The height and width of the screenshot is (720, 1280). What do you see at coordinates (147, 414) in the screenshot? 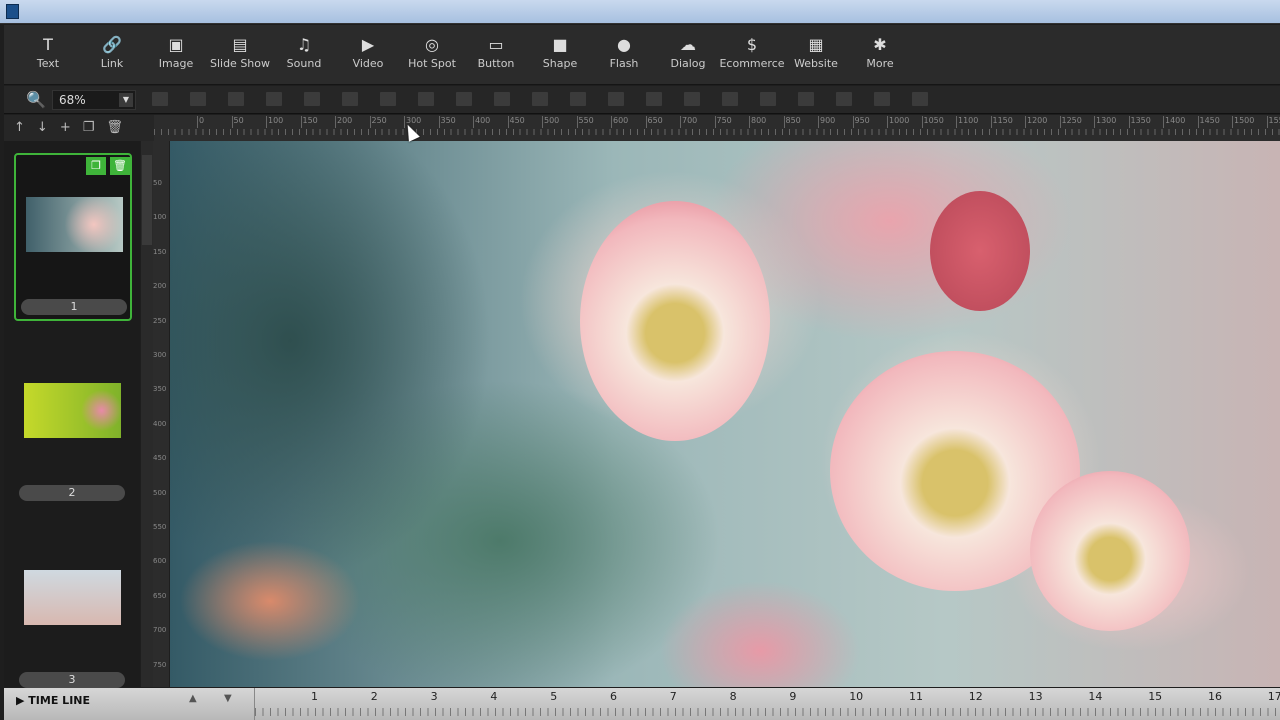
I see `slide-list-scrollbar` at bounding box center [147, 414].